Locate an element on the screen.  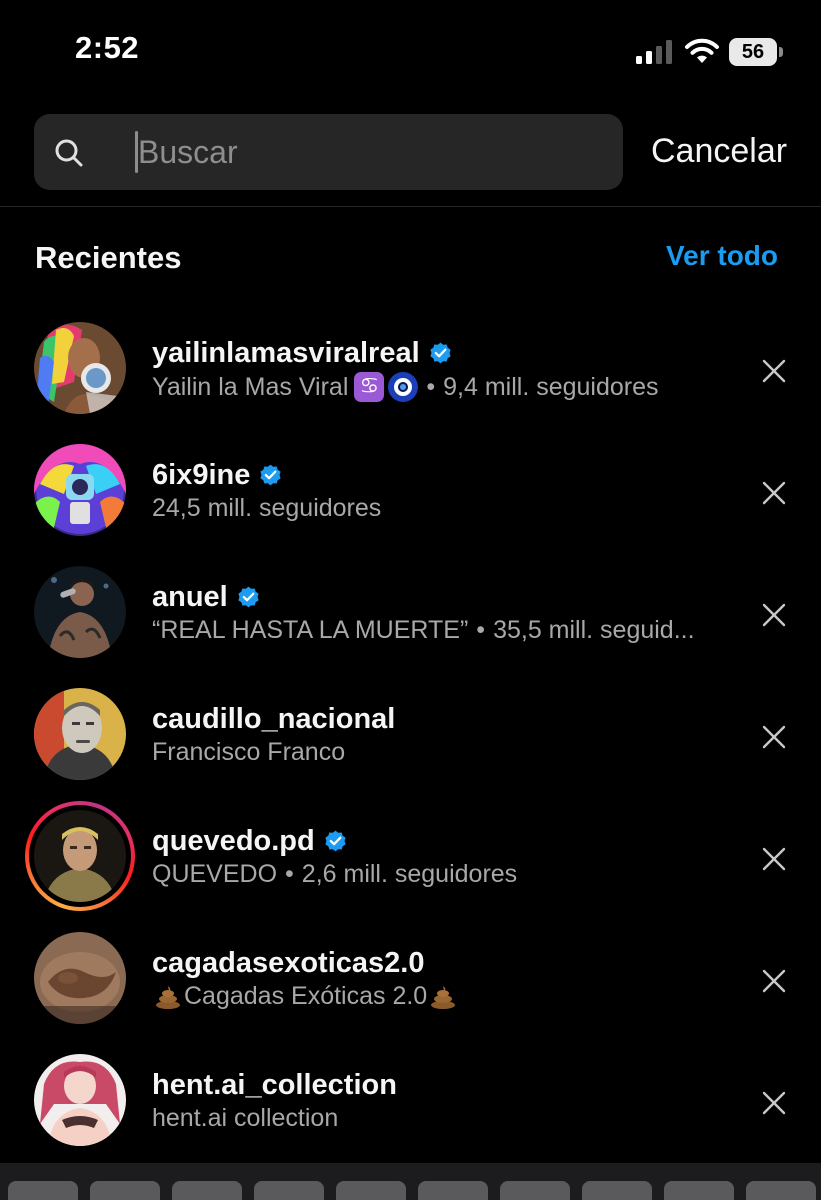
username-row: cagadasexoticas2.0 is located at coordinates (288, 963).